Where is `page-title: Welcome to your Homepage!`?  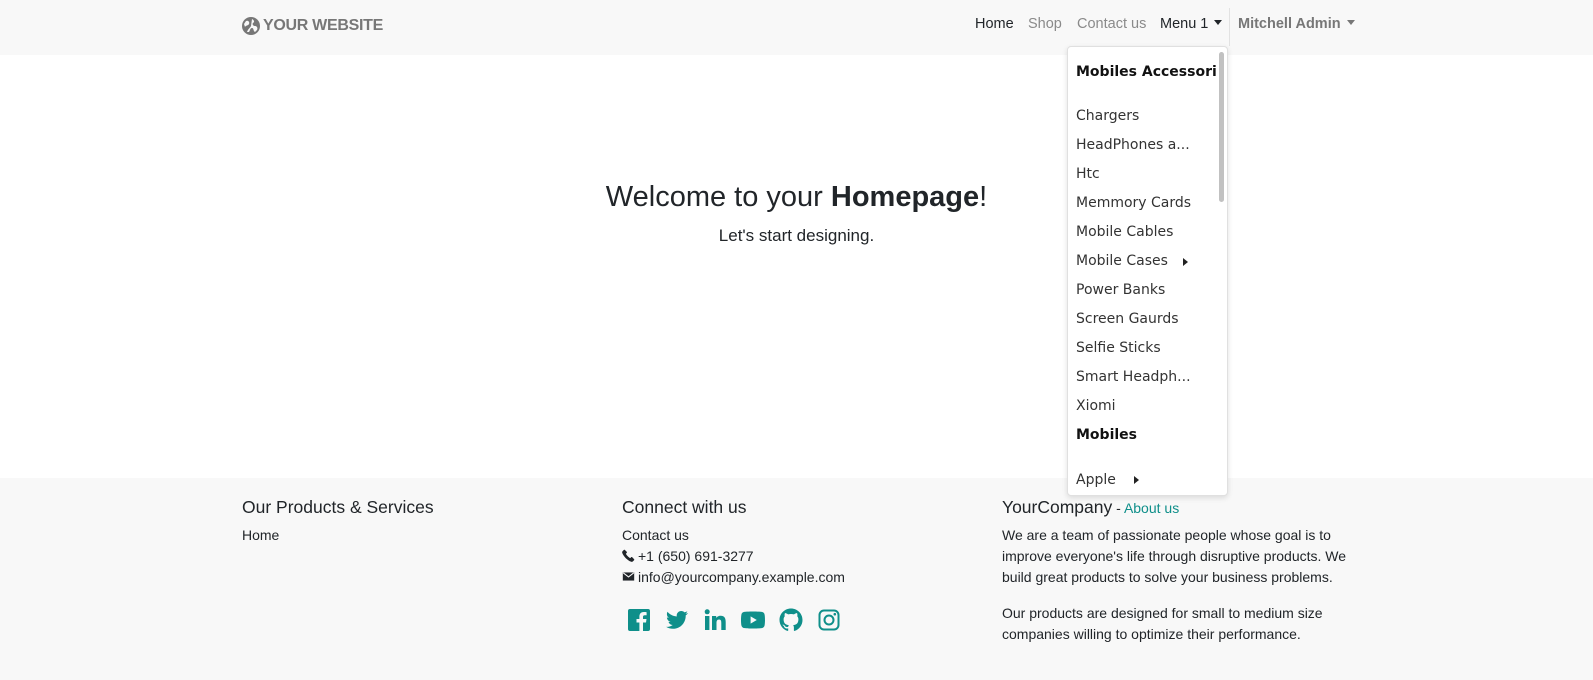
page-title: Welcome to your Homepage! is located at coordinates (796, 197).